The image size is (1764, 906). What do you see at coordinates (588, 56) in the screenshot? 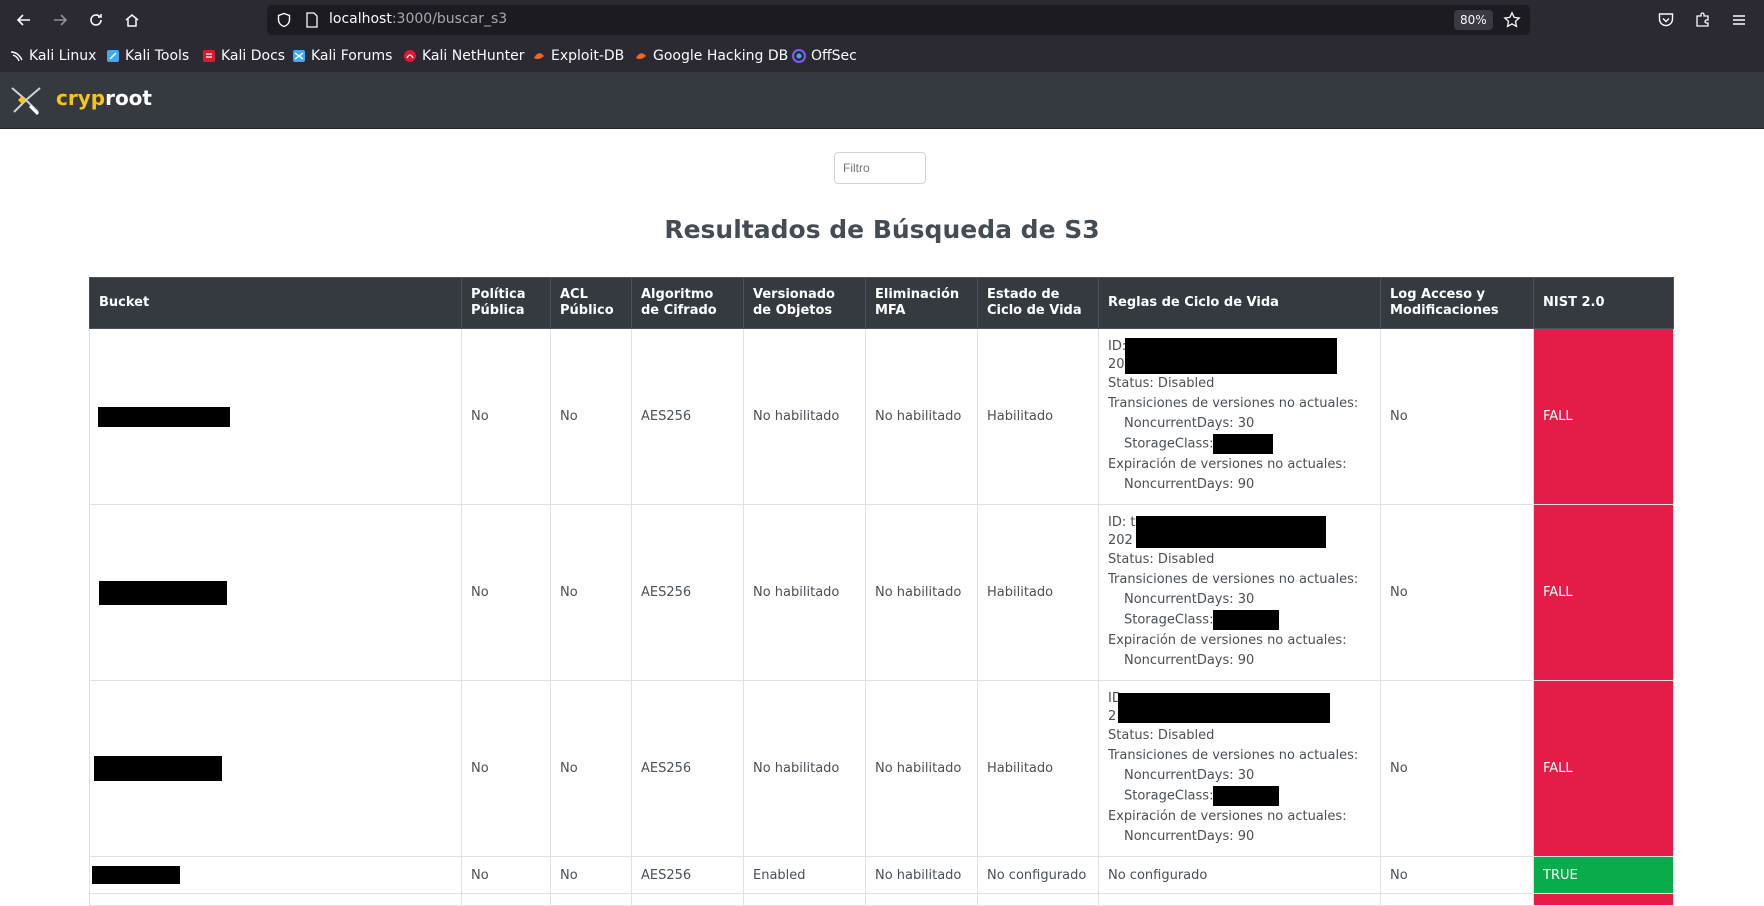
I see `bookmark-label: Exploit-DB` at bounding box center [588, 56].